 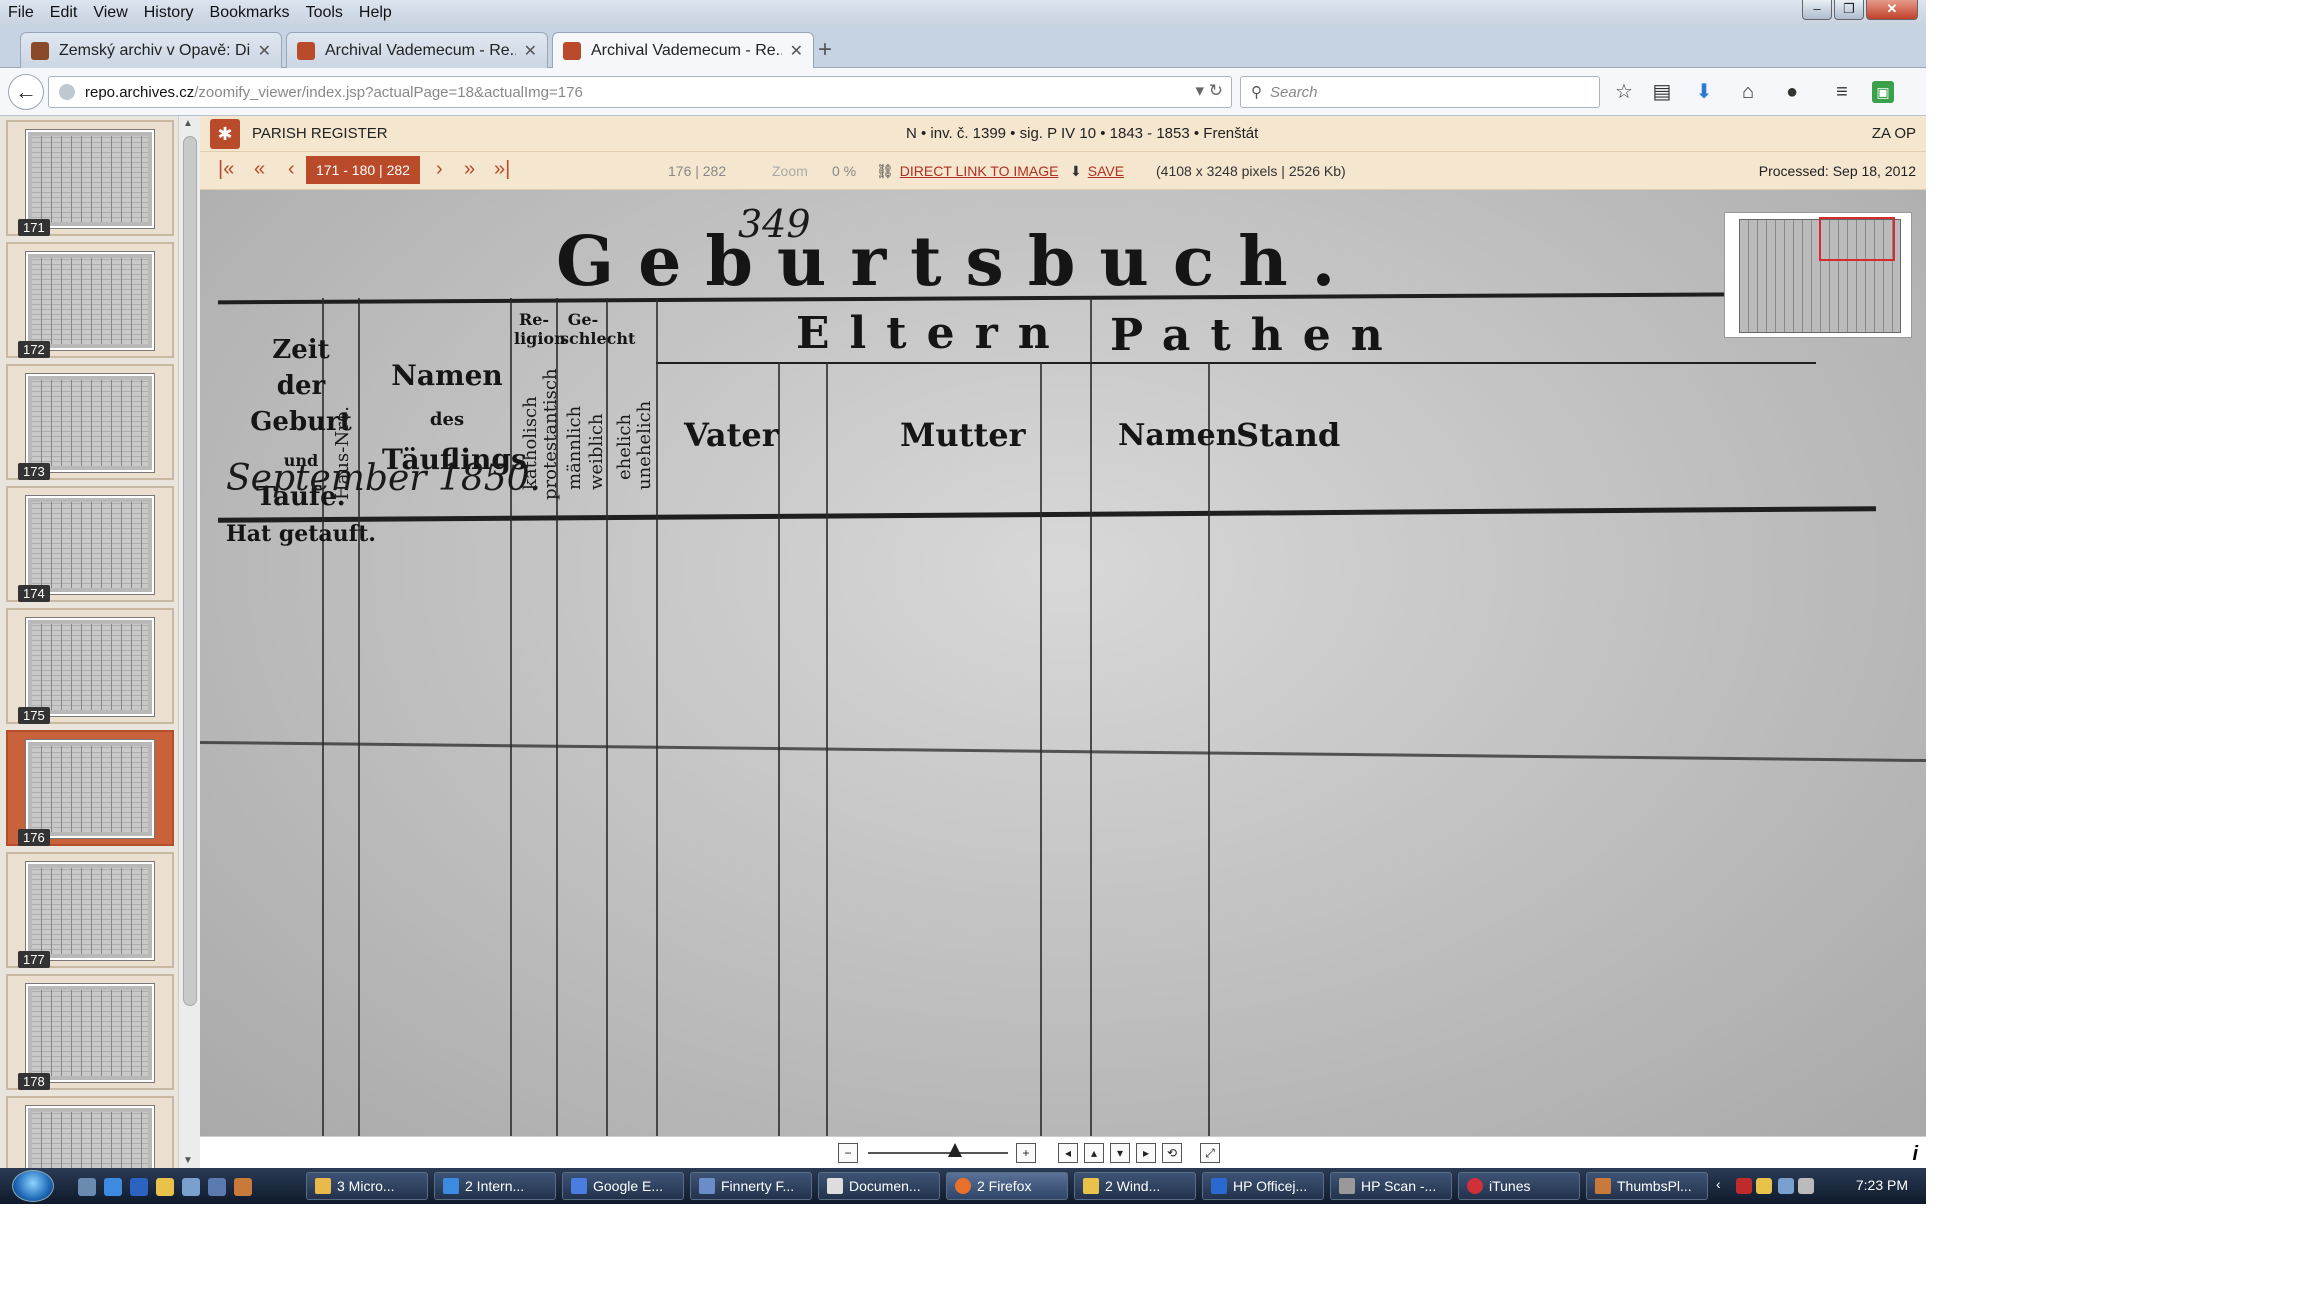 What do you see at coordinates (624, 446) in the screenshot?
I see `sub-col-ehelich: ehelich` at bounding box center [624, 446].